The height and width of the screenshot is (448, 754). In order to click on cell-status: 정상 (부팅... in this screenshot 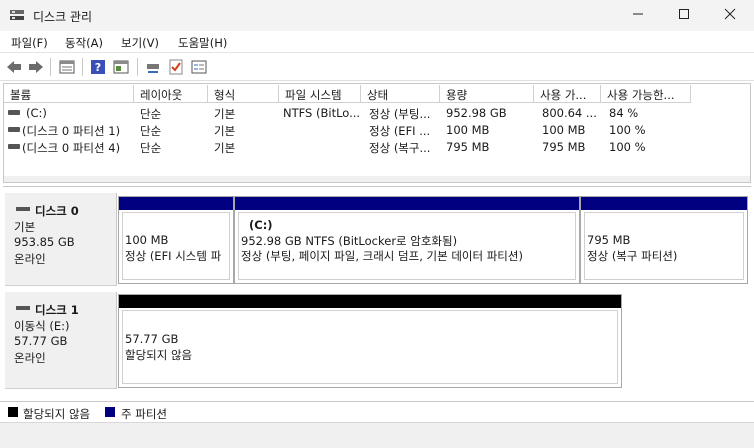, I will do `click(400, 114)`.